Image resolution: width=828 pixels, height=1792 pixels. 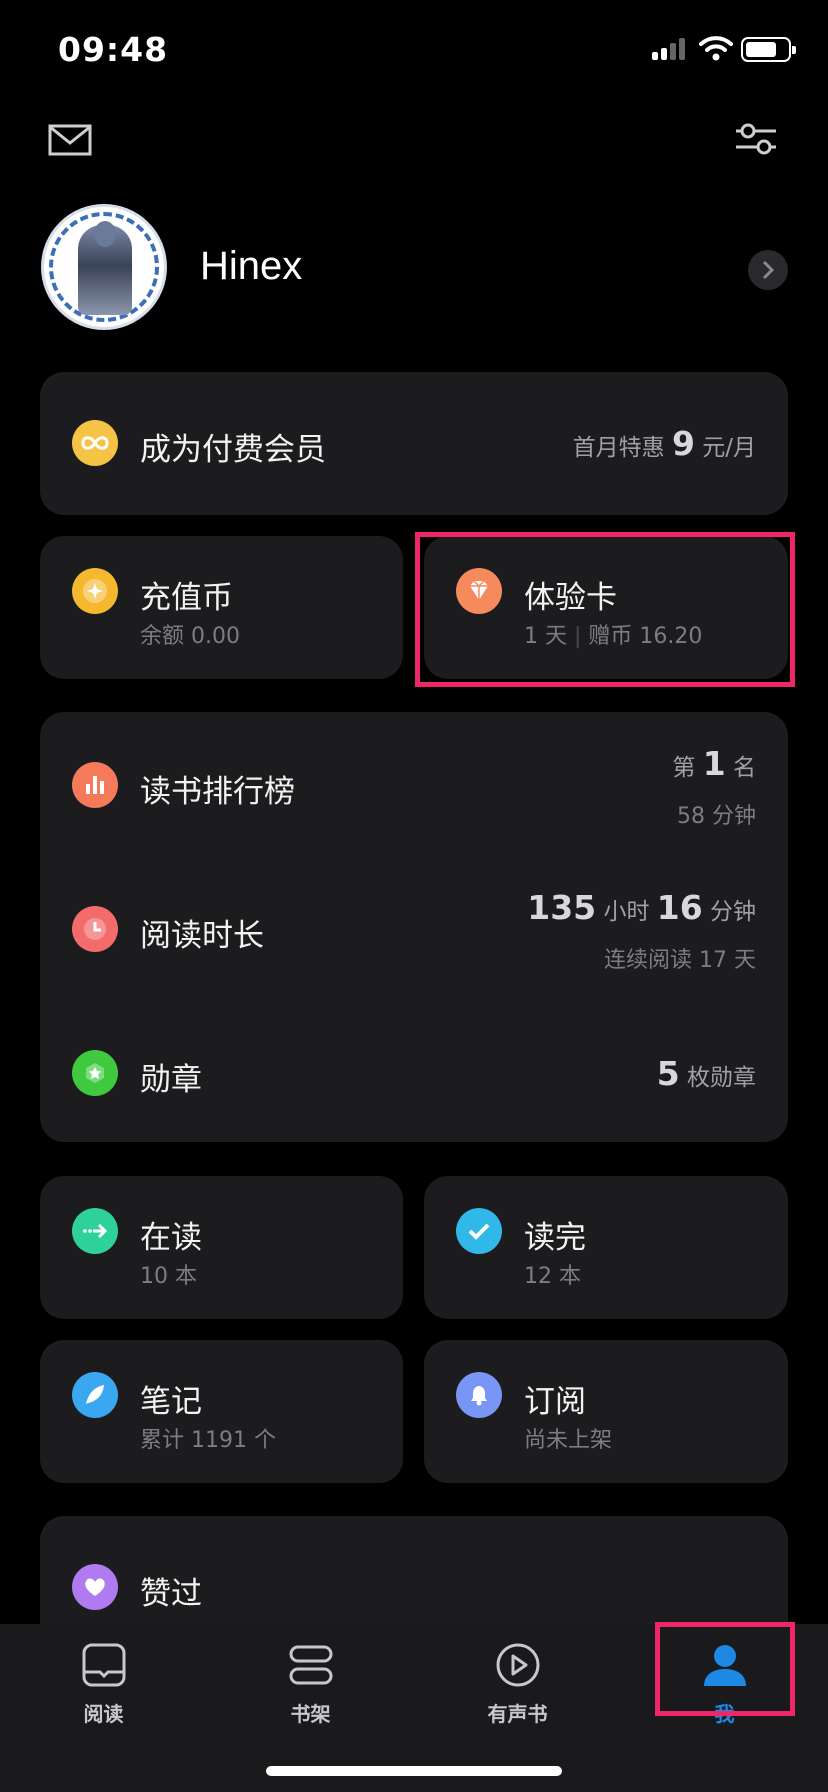 What do you see at coordinates (414, 784) in the screenshot?
I see `ranking-row: 读书排行榜 第 1 名 58 分钟` at bounding box center [414, 784].